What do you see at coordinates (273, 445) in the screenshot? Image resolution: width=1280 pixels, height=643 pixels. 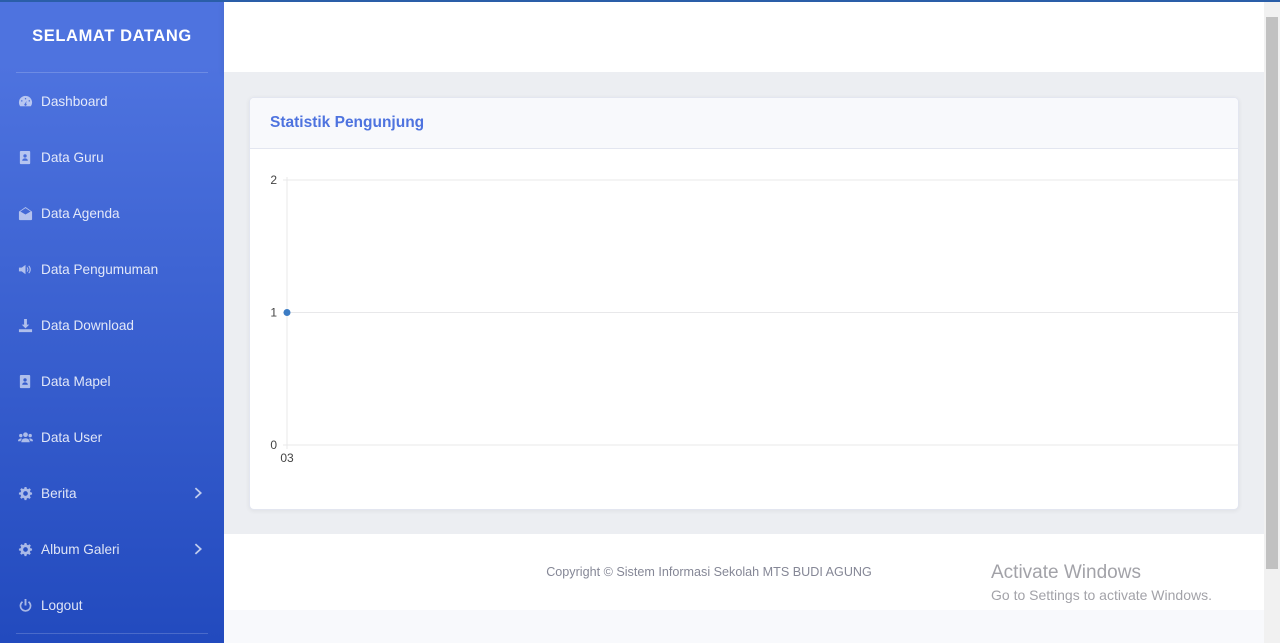 I see `y-tick-label: 0` at bounding box center [273, 445].